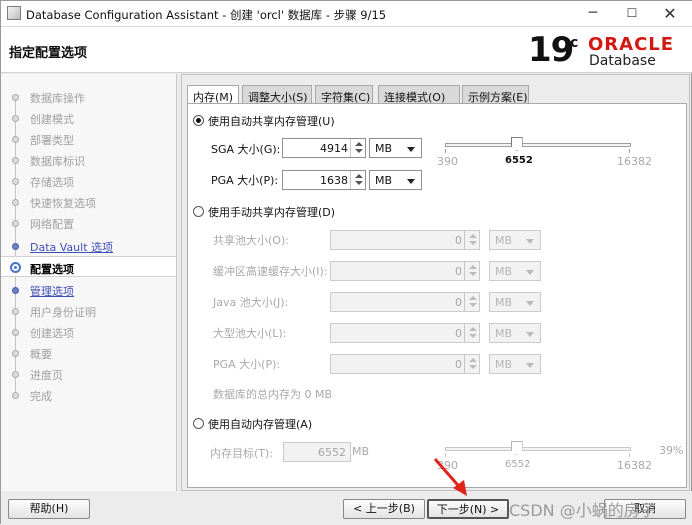 The height and width of the screenshot is (525, 692). I want to click on logo-product: Database, so click(622, 61).